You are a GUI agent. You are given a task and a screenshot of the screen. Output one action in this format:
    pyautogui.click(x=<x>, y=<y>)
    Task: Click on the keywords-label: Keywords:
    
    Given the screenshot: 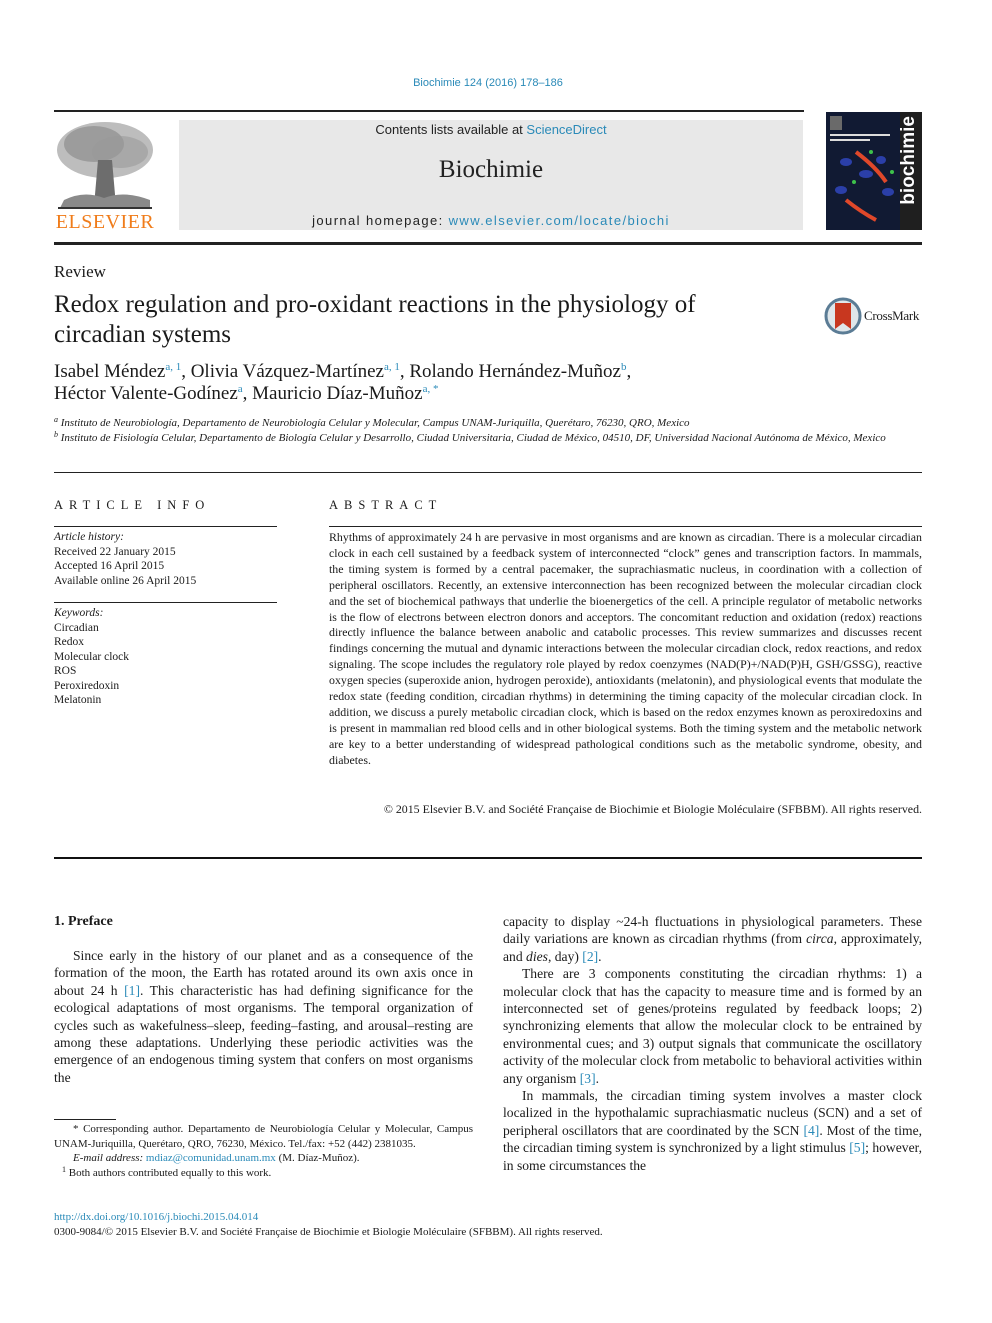 What is the action you would take?
    pyautogui.click(x=79, y=613)
    